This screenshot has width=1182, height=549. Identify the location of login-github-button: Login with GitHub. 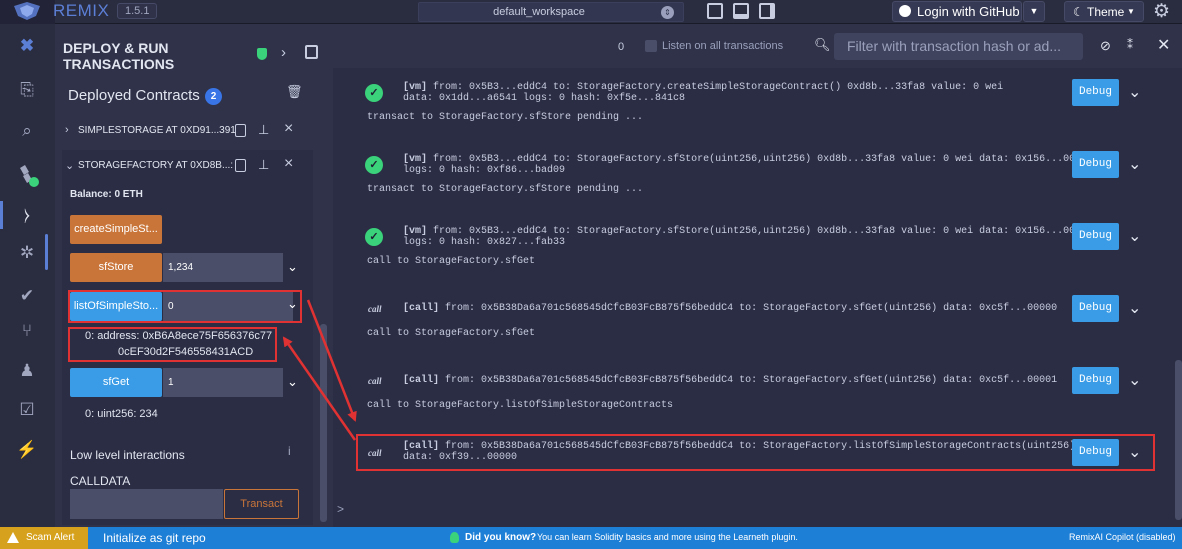
(957, 11).